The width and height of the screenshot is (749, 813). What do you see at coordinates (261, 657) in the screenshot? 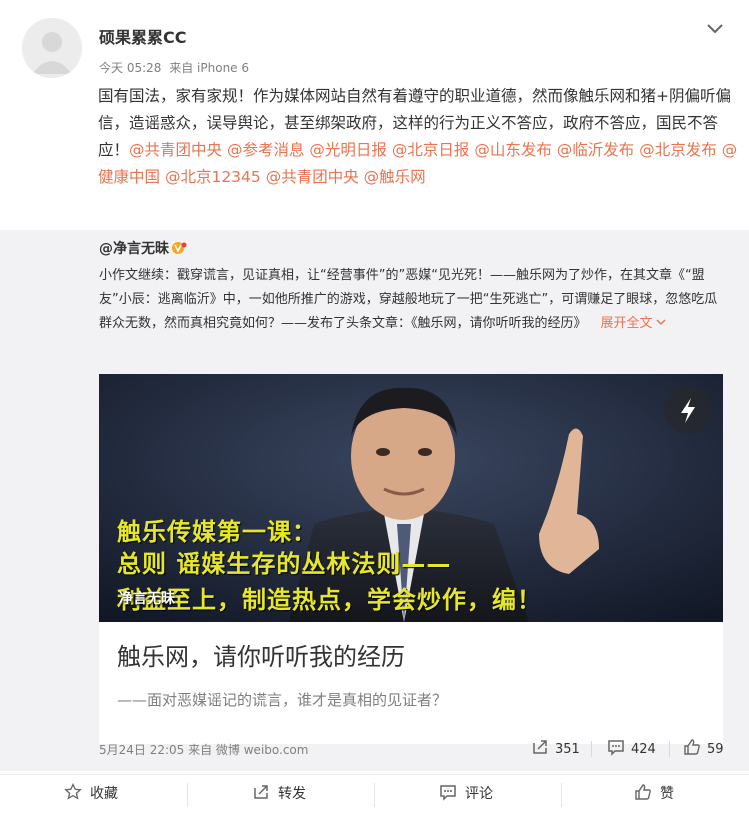
I see `article-title: 触乐网，请你听听我的经历` at bounding box center [261, 657].